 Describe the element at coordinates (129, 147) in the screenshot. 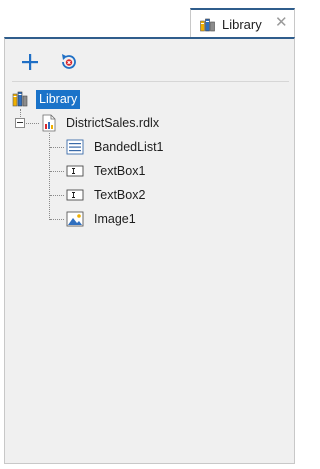

I see `tree-item-bandedlist1: BandedList1` at that location.